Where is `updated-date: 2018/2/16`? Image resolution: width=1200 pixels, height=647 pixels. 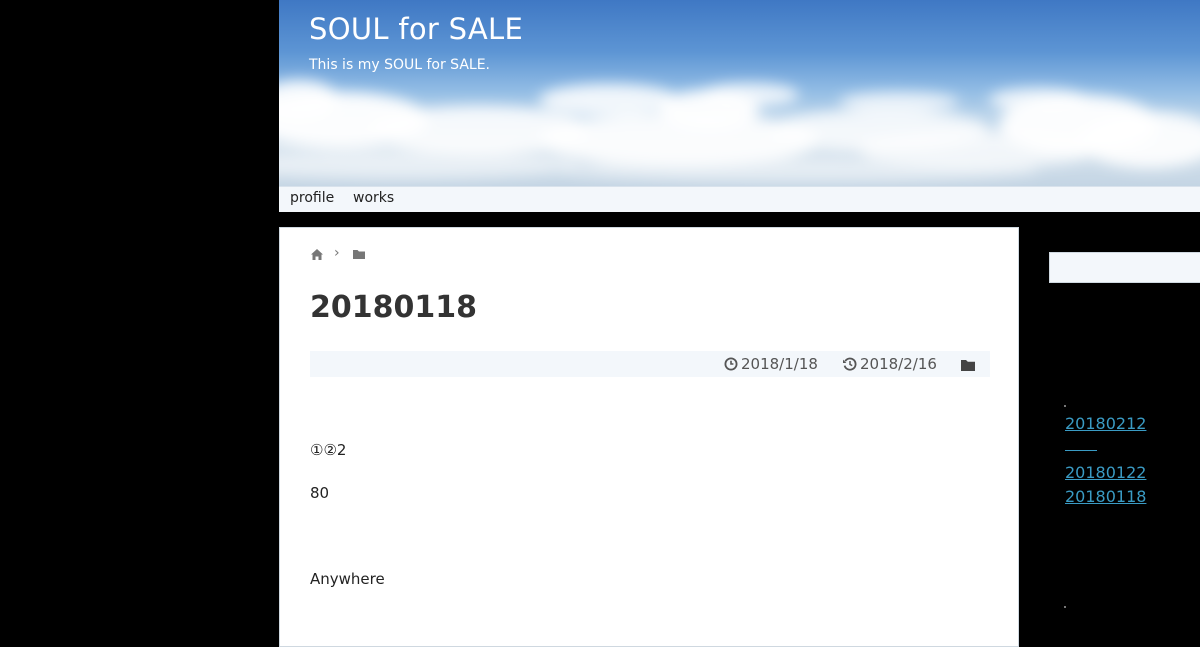
updated-date: 2018/2/16 is located at coordinates (889, 364).